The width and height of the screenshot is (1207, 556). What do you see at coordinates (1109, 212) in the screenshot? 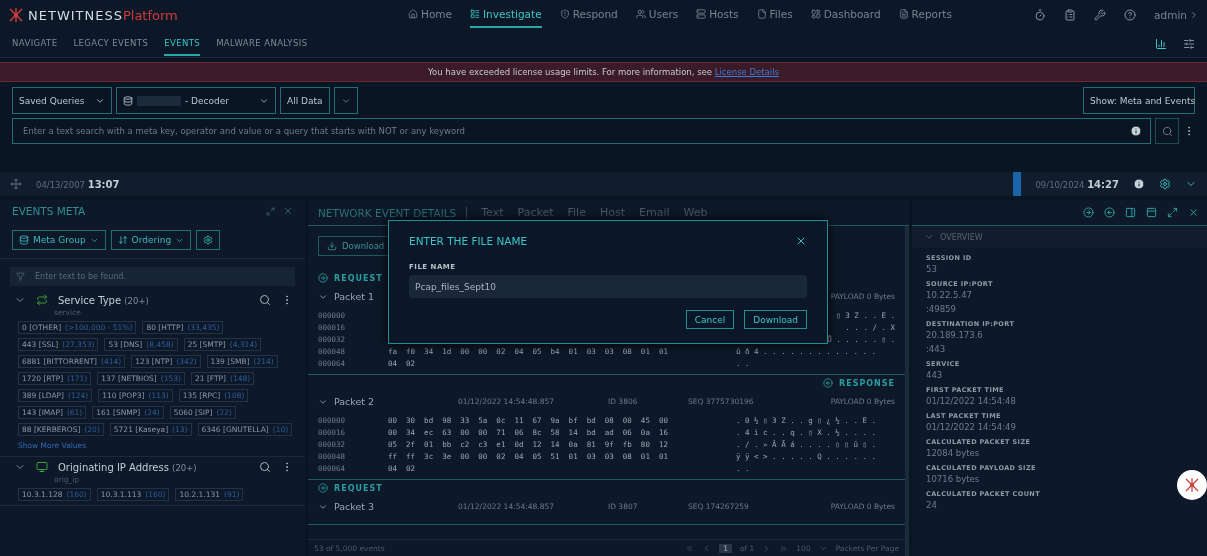
I see `response-icon` at bounding box center [1109, 212].